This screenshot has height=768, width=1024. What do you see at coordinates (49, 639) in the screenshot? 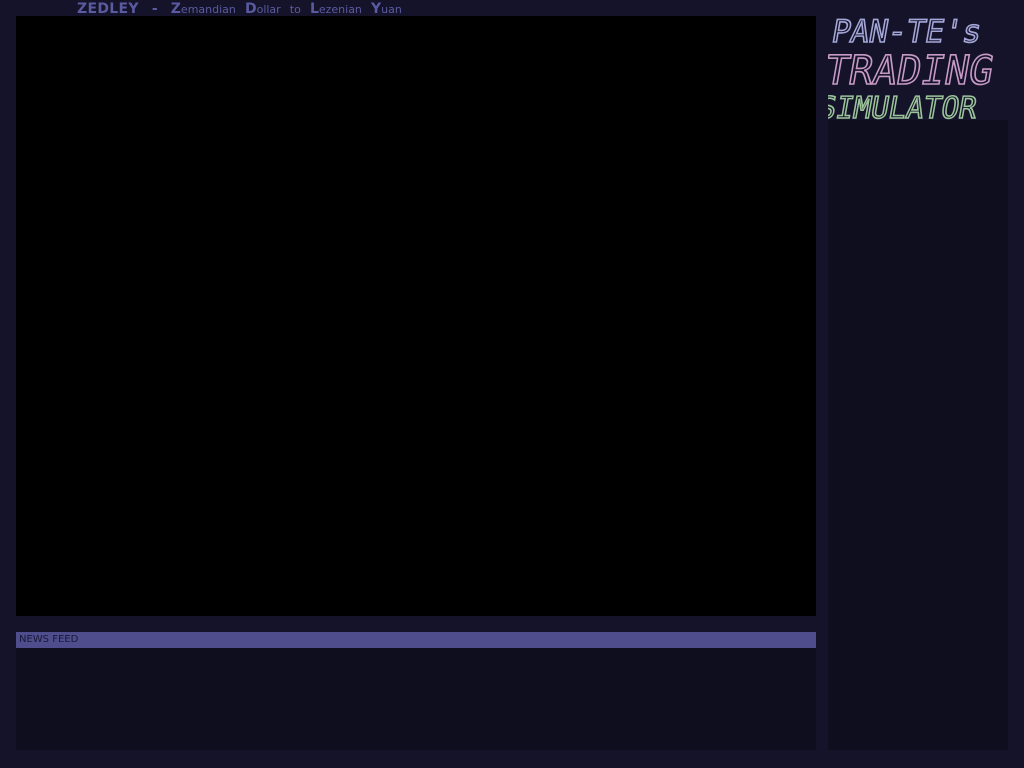
I see `news-feed-title: NEWS FEED` at bounding box center [49, 639].